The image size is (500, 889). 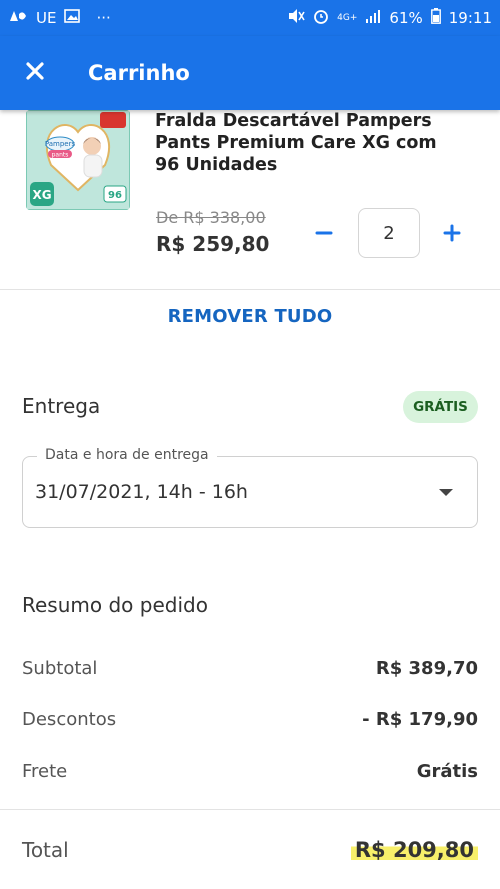 What do you see at coordinates (60, 668) in the screenshot?
I see `summary-row-label: Subtotal` at bounding box center [60, 668].